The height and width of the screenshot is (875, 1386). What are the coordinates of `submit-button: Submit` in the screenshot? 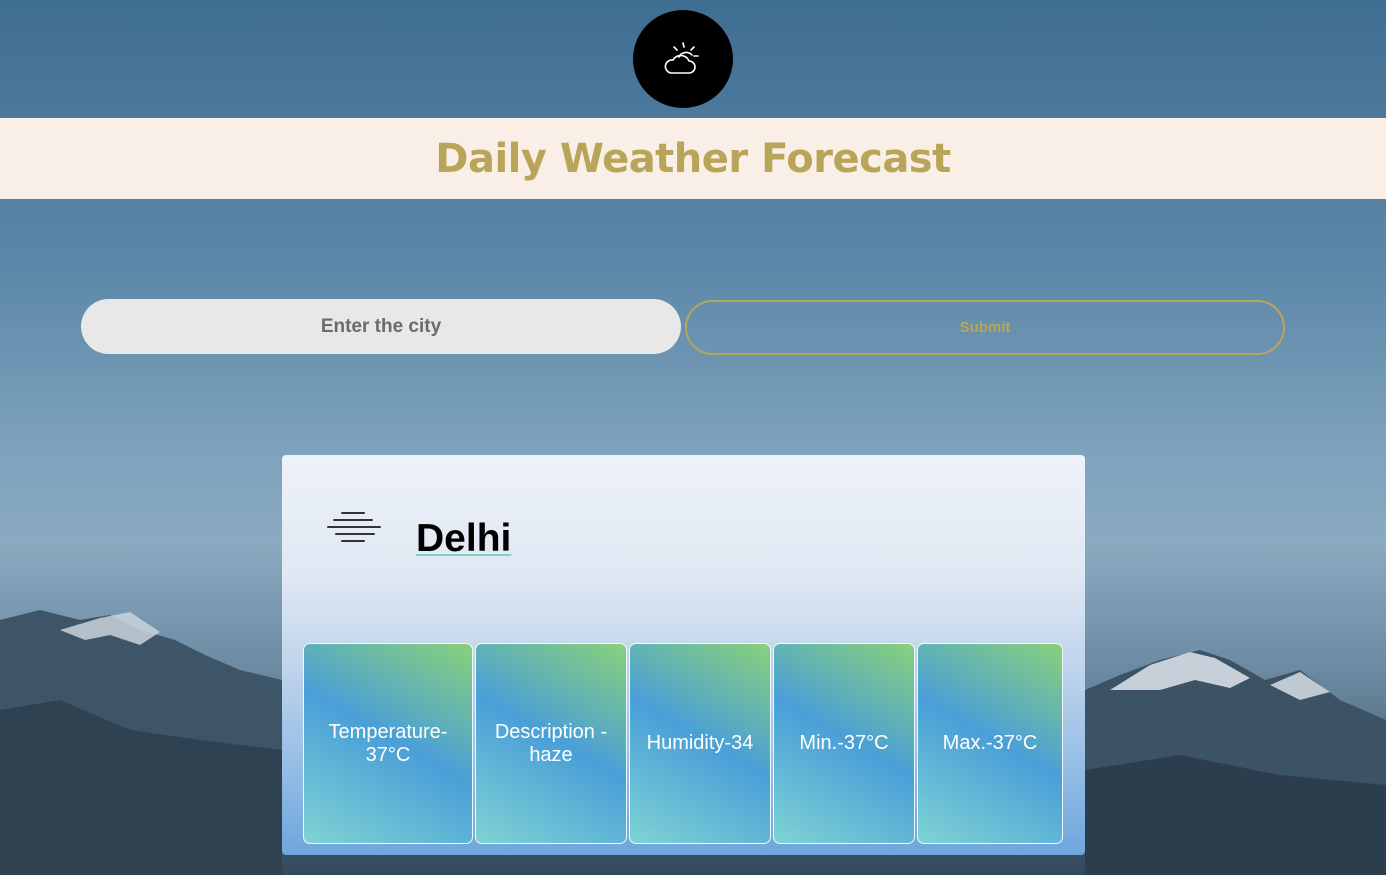 It's located at (985, 327).